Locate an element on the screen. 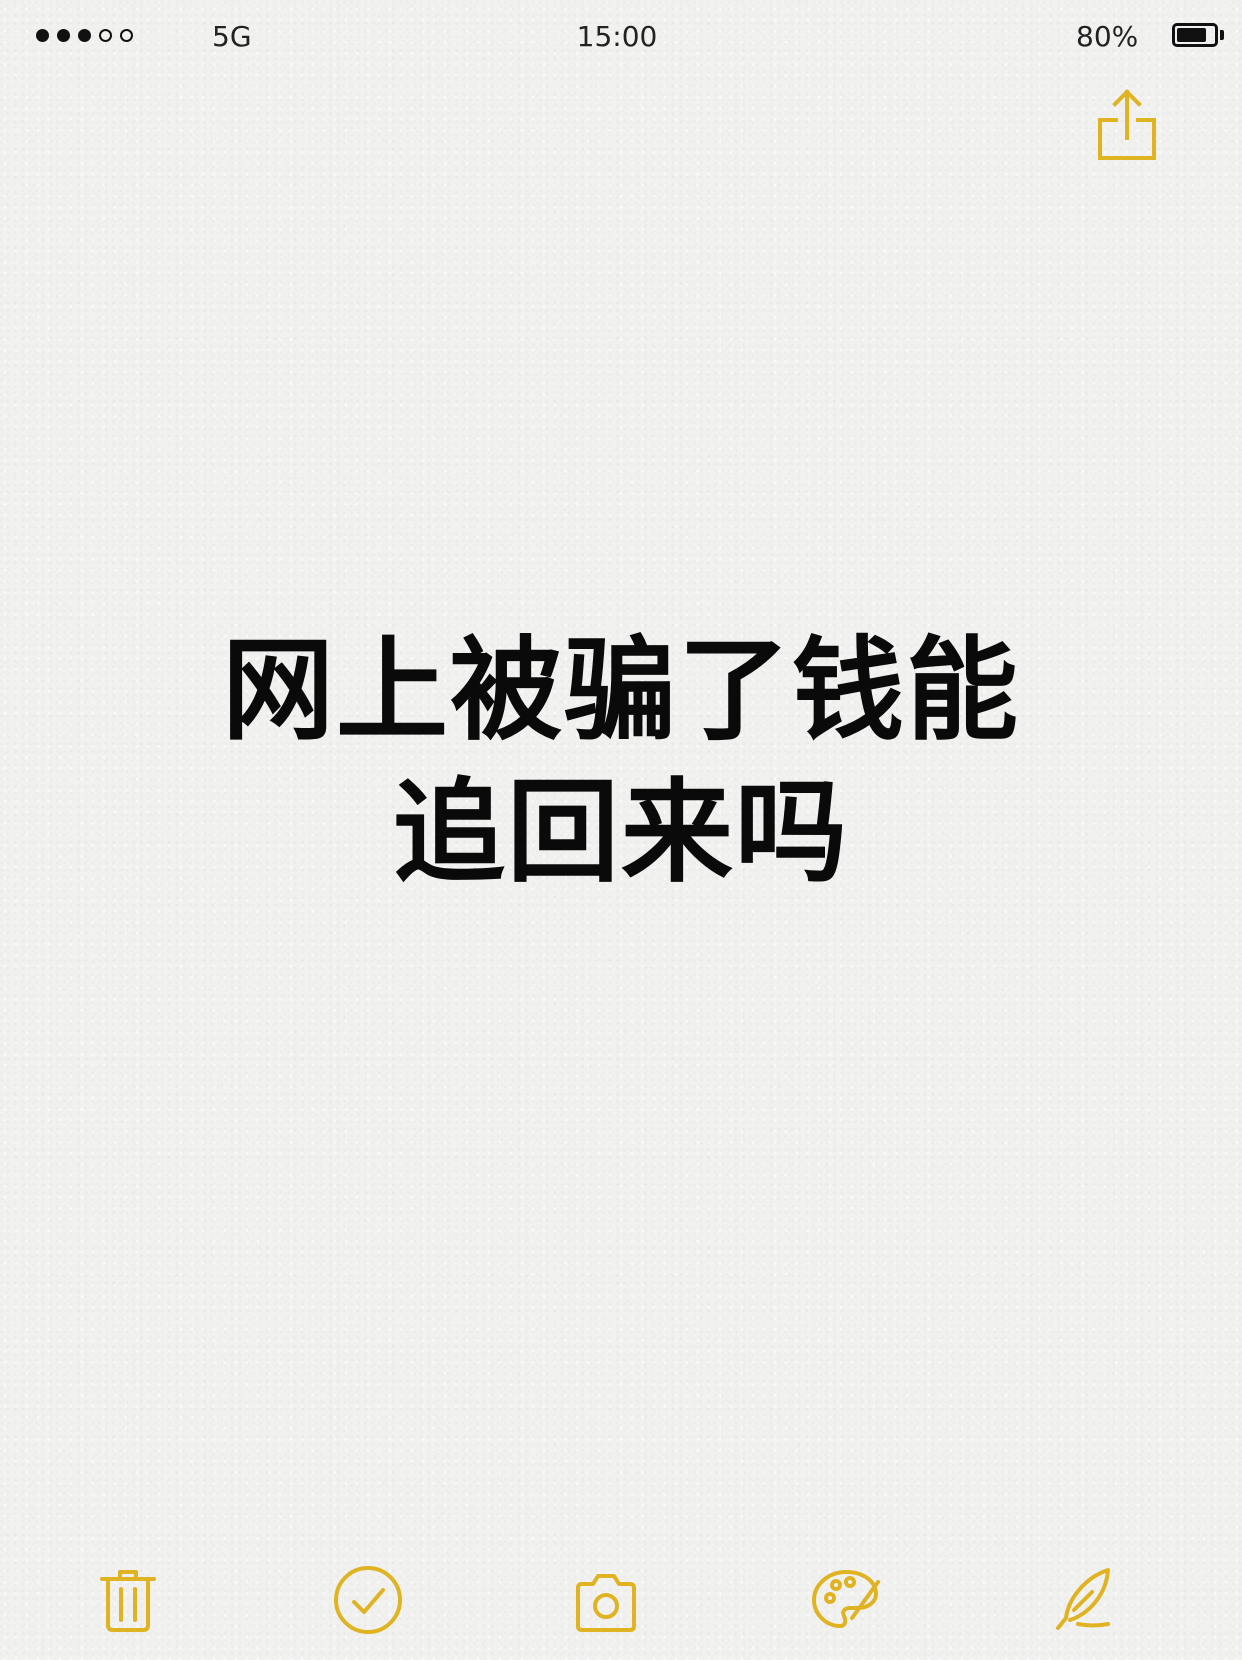 This screenshot has width=1242, height=1660. camera-button is located at coordinates (606, 1600).